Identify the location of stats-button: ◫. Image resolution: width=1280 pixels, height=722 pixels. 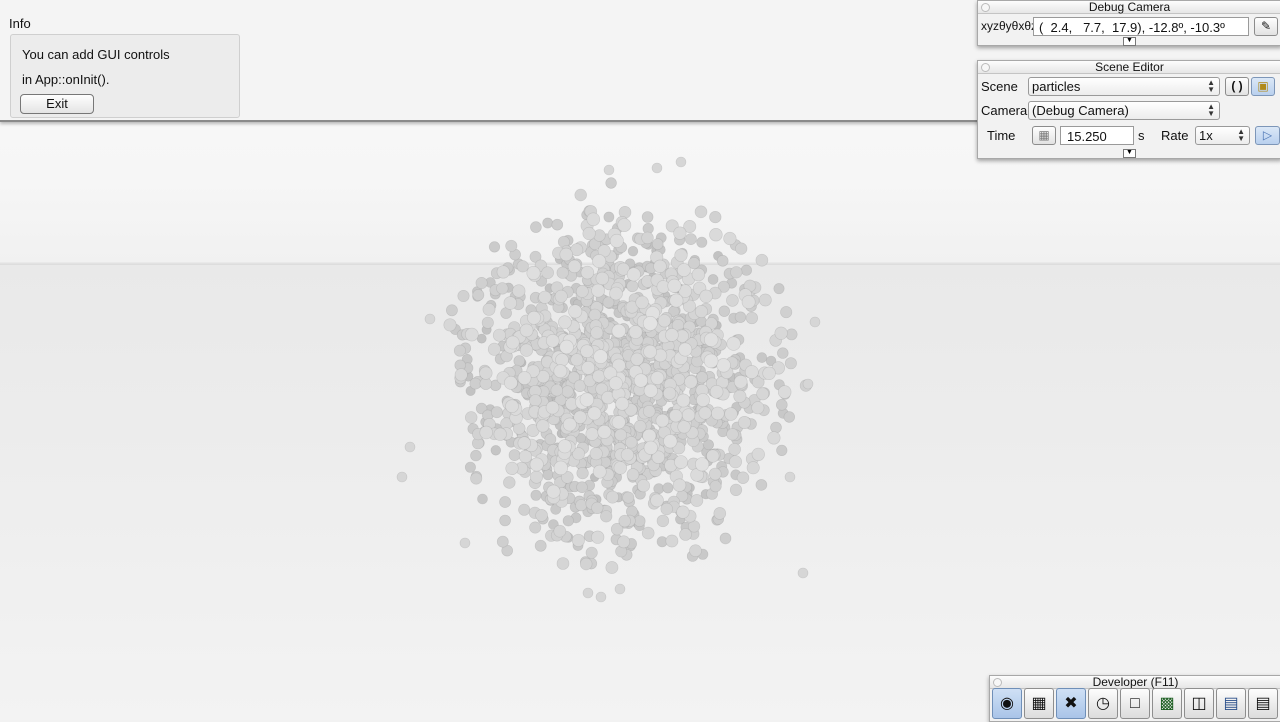
(1199, 703).